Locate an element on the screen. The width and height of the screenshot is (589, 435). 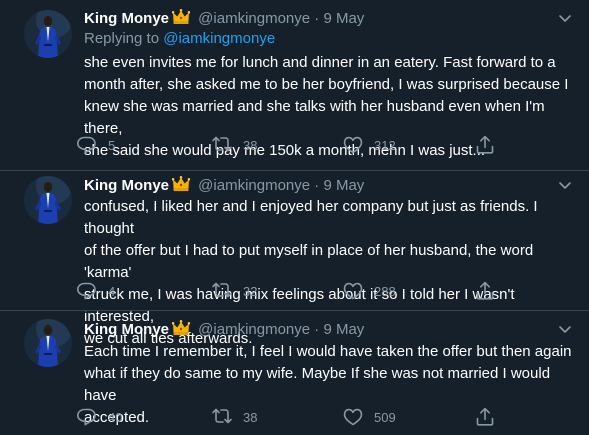
like-button: 509 is located at coordinates (369, 417).